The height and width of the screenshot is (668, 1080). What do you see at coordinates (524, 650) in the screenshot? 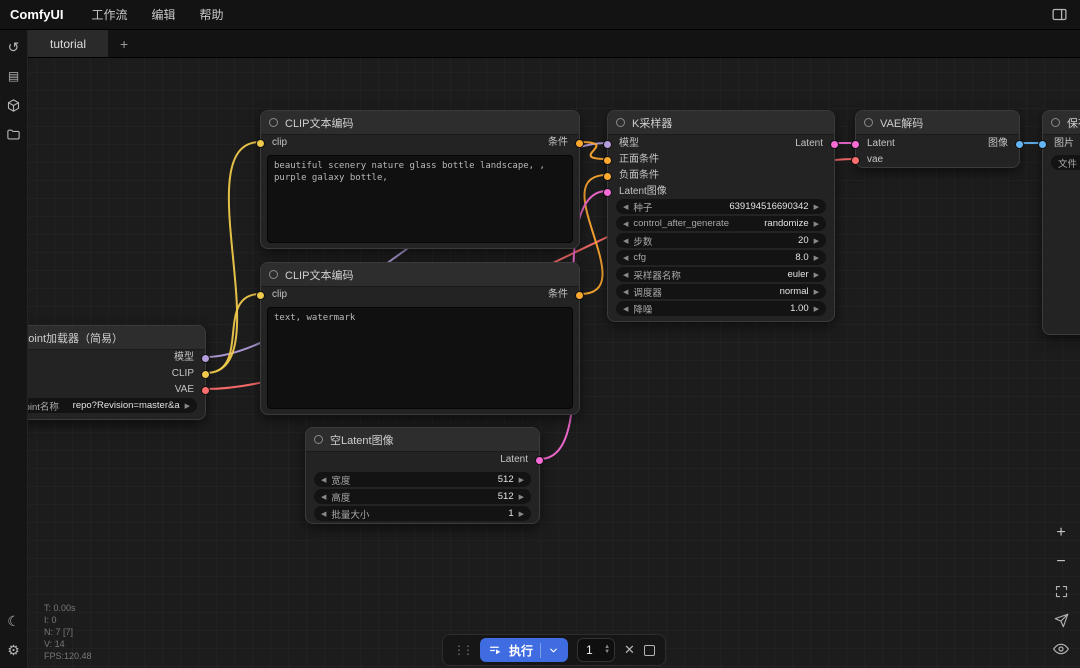
I see `queue-run-button: 执行` at bounding box center [524, 650].